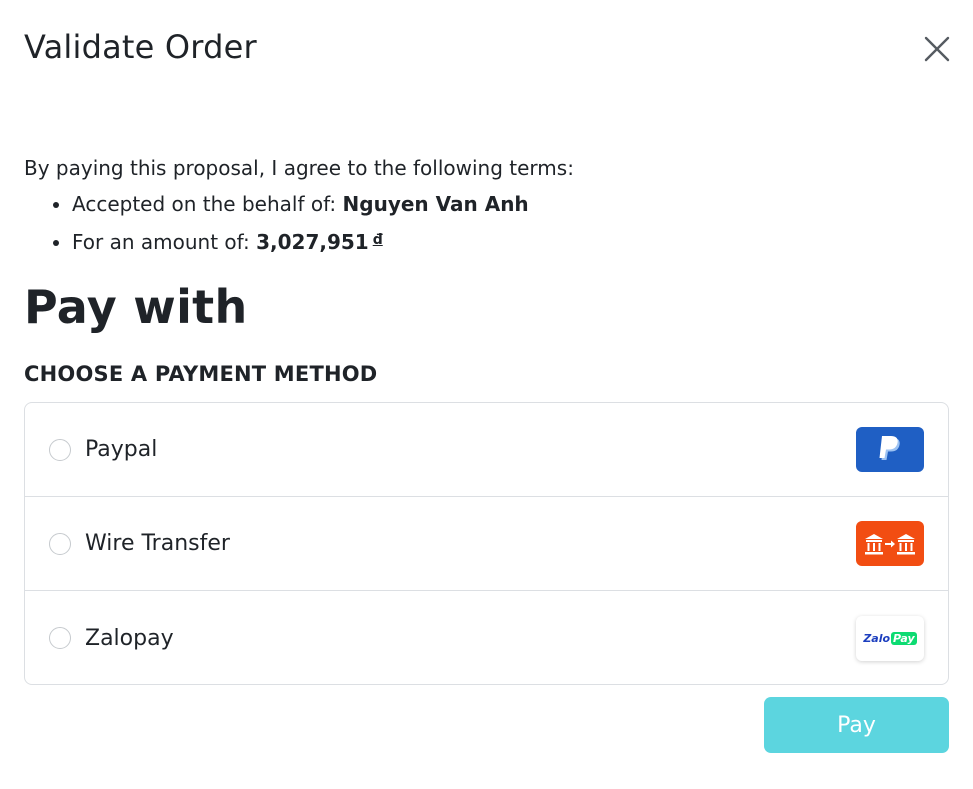 This screenshot has height=789, width=973. What do you see at coordinates (164, 242) in the screenshot?
I see `amount-label: For an amount of:` at bounding box center [164, 242].